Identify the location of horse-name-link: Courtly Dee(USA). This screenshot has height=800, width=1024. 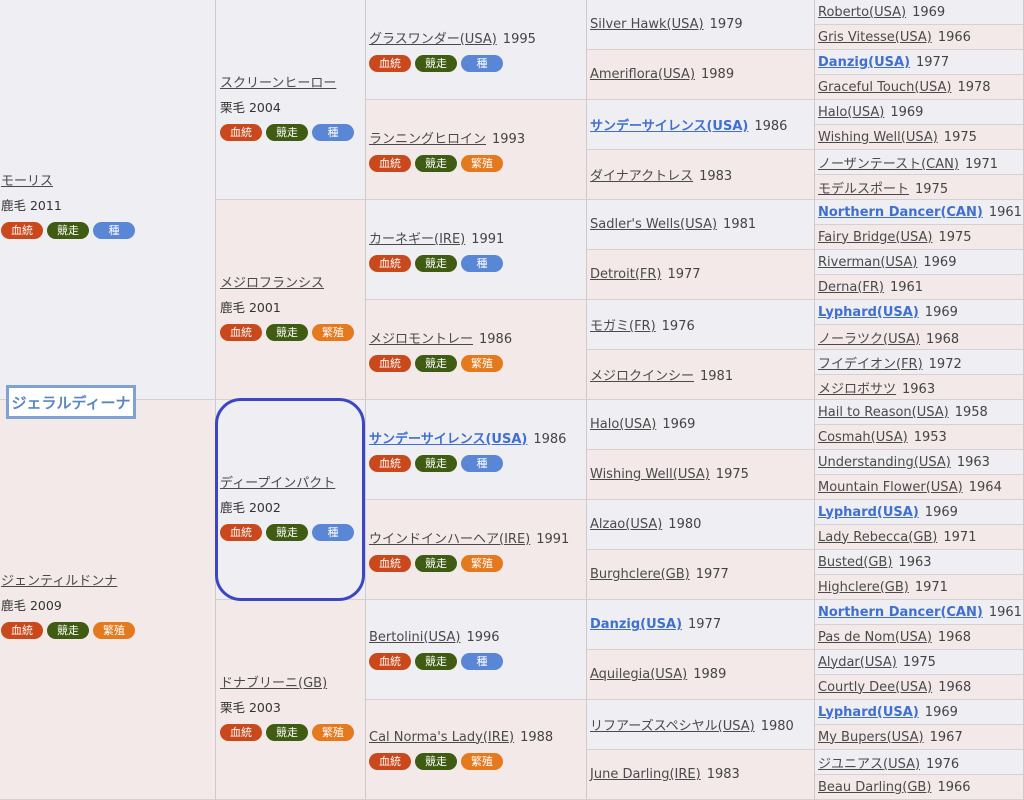
(875, 687).